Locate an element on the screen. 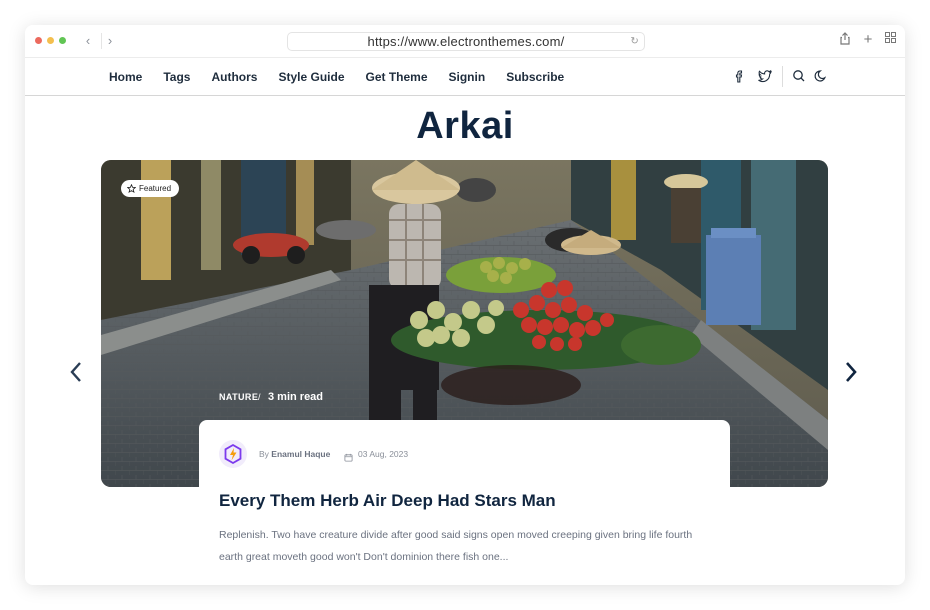 This screenshot has width=930, height=610. calendar-icon is located at coordinates (348, 458).